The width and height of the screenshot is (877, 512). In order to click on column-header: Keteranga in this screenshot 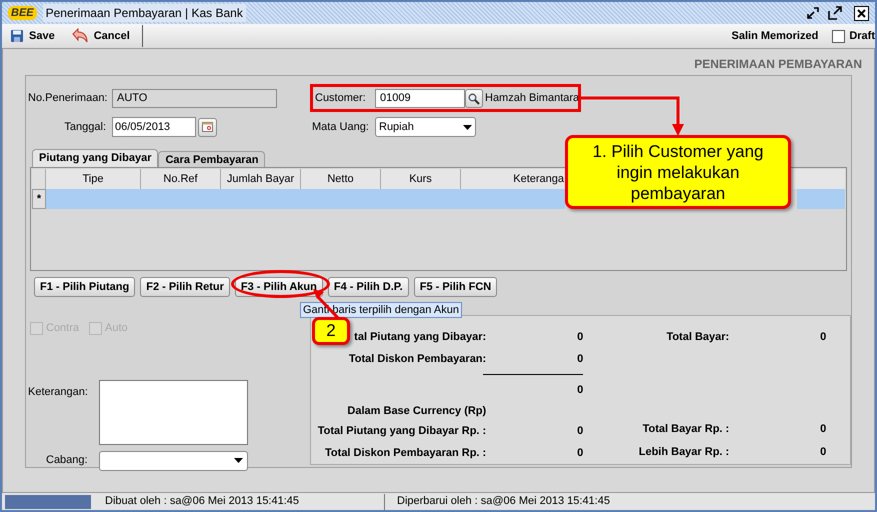, I will do `click(514, 179)`.